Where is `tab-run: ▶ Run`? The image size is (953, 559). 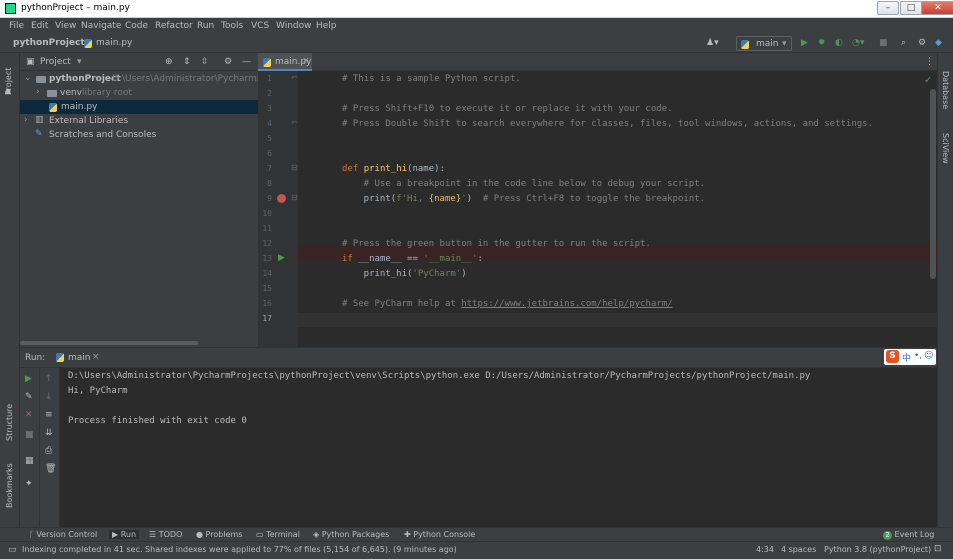 tab-run: ▶ Run is located at coordinates (124, 534).